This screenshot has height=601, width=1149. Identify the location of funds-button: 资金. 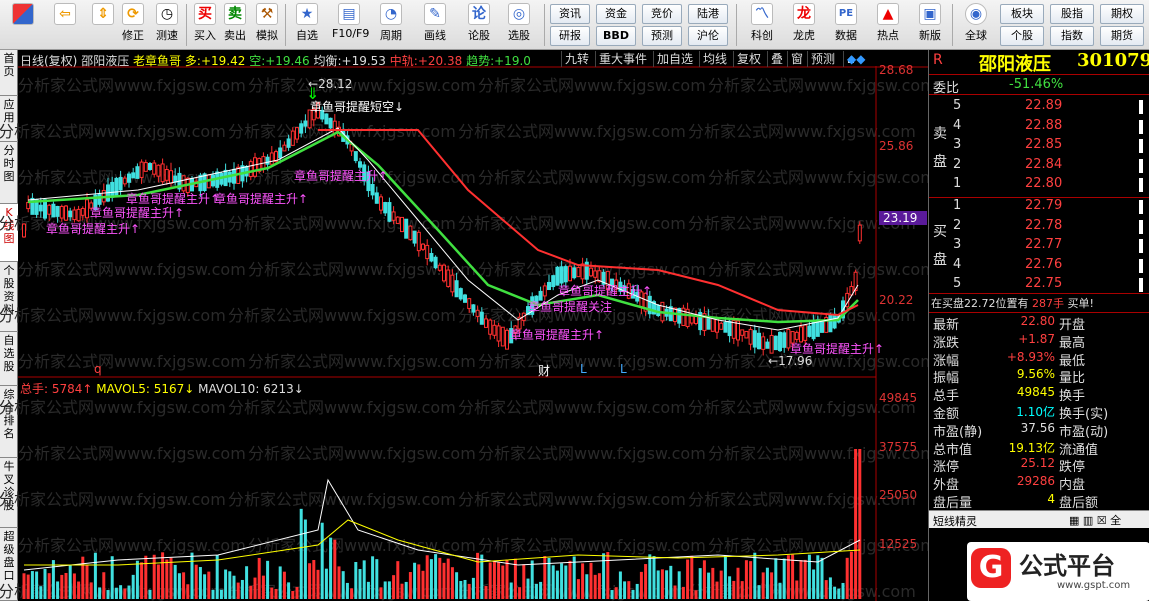
(616, 14).